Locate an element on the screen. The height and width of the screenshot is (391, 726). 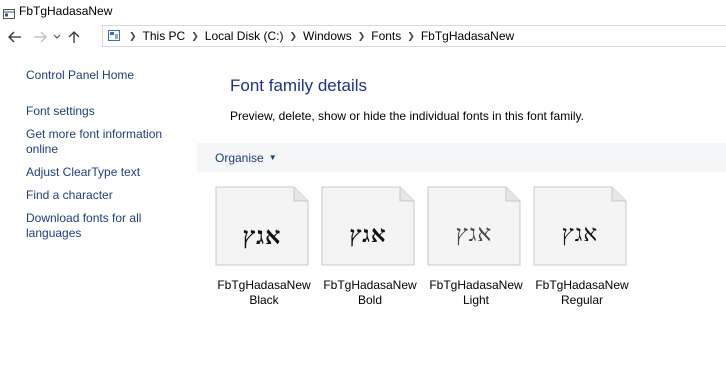
recent-locations-button is located at coordinates (57, 37).